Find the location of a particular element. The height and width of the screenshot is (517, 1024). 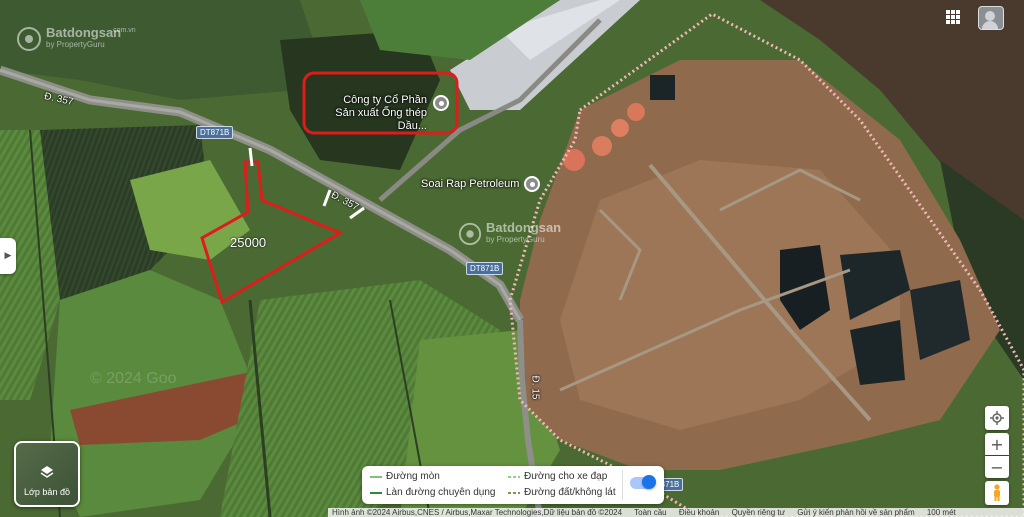

footer-link-terms: Điều khoản is located at coordinates (699, 512).